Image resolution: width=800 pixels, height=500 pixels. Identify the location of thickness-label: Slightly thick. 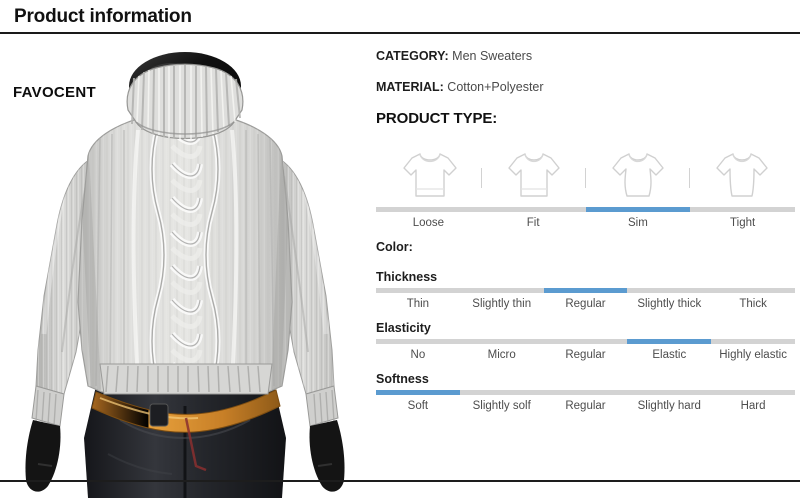
(669, 304).